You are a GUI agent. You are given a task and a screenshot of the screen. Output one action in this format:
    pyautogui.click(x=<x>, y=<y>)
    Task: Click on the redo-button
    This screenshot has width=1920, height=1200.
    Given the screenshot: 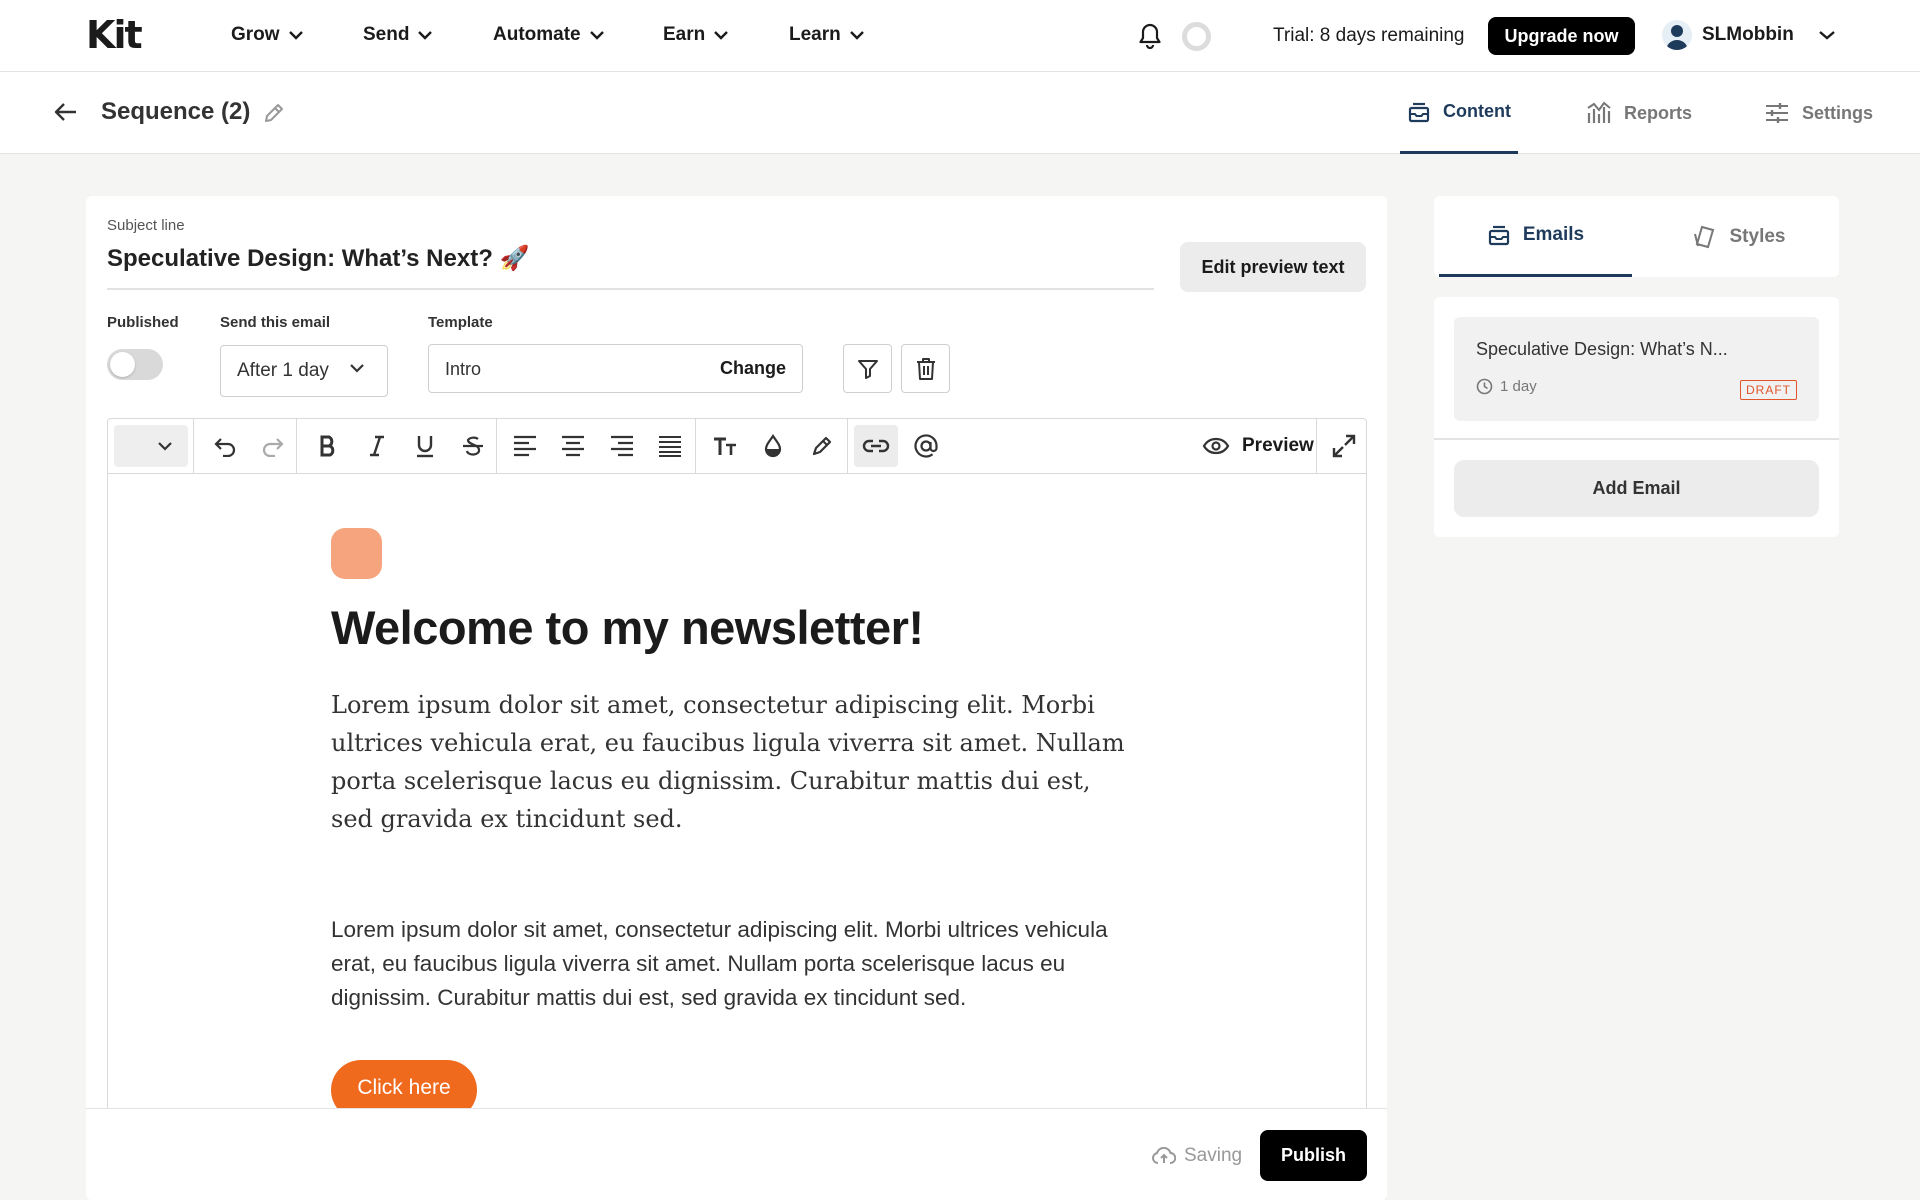 What is the action you would take?
    pyautogui.click(x=273, y=446)
    